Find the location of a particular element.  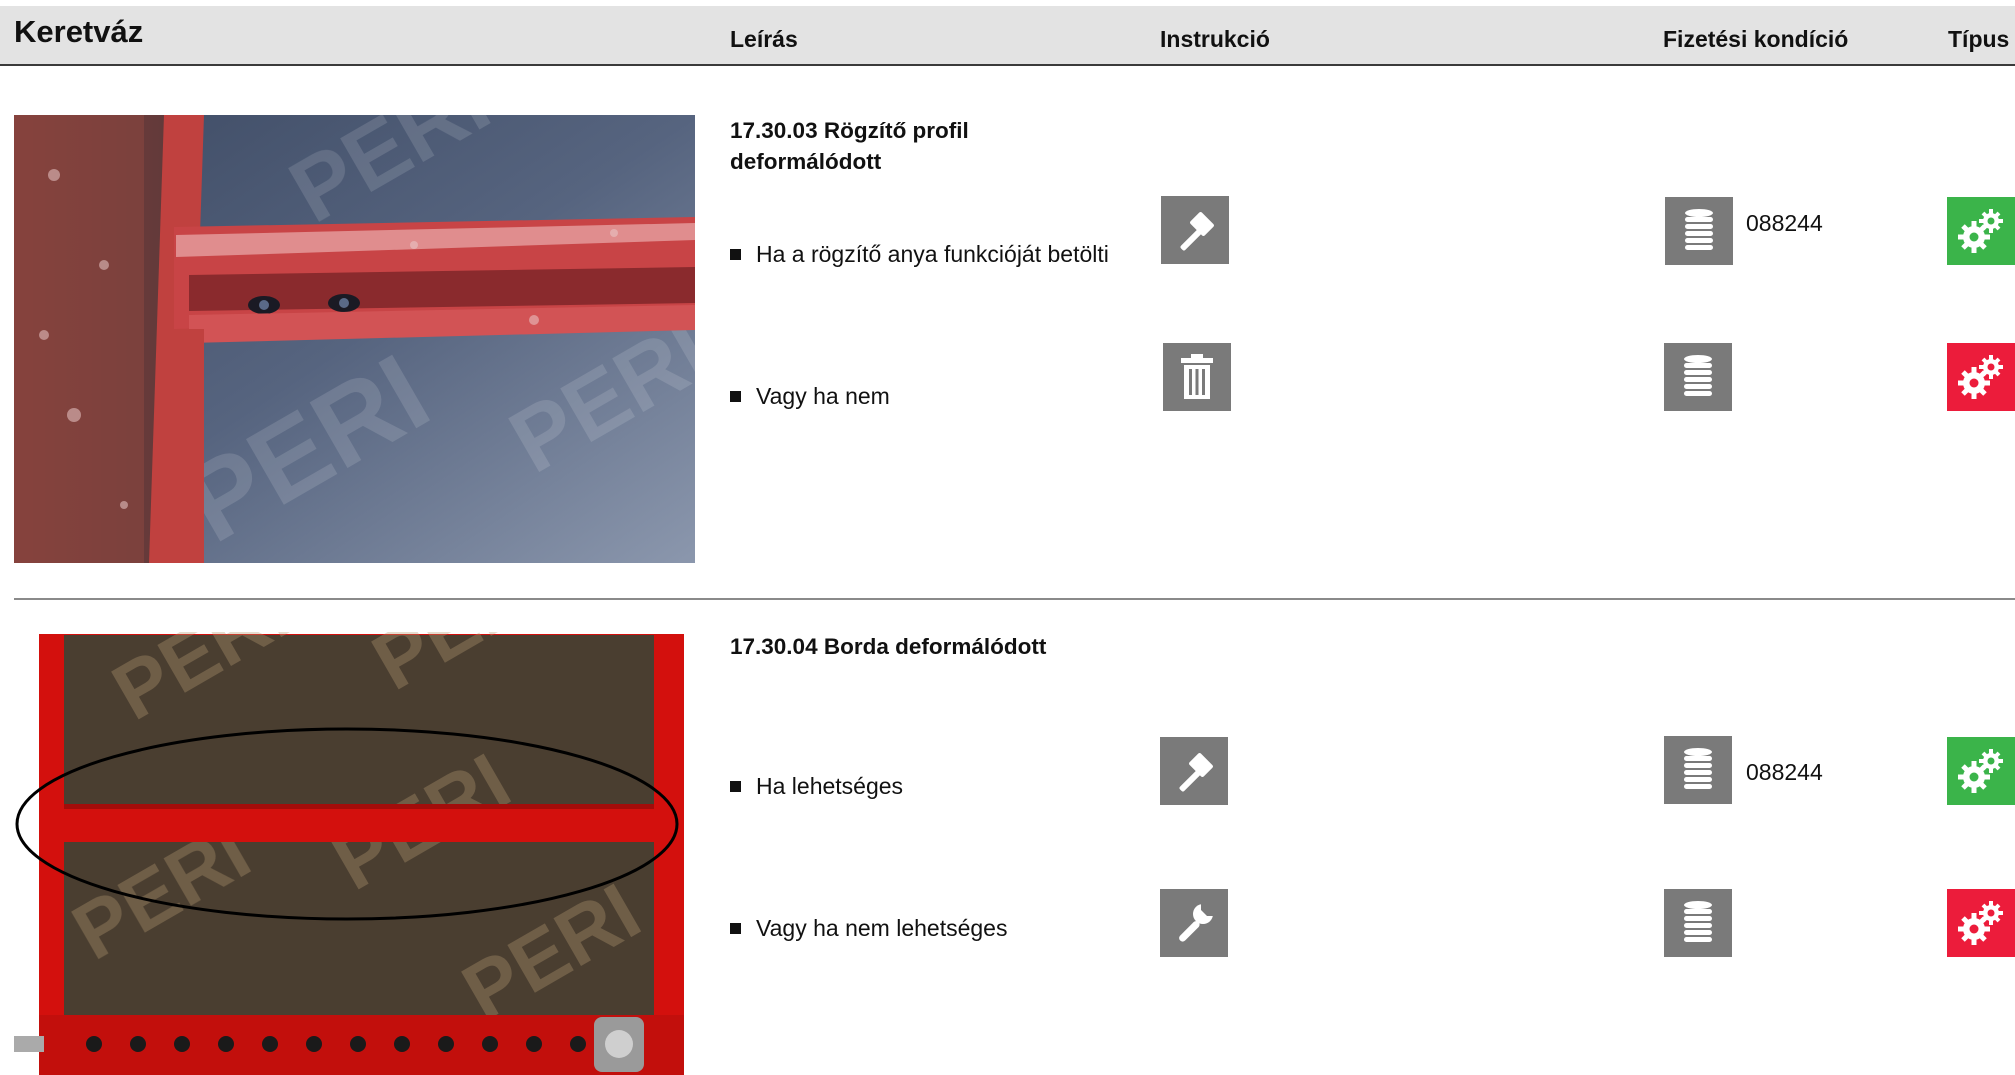

option-text: Vagy ha nem is located at coordinates (823, 396).